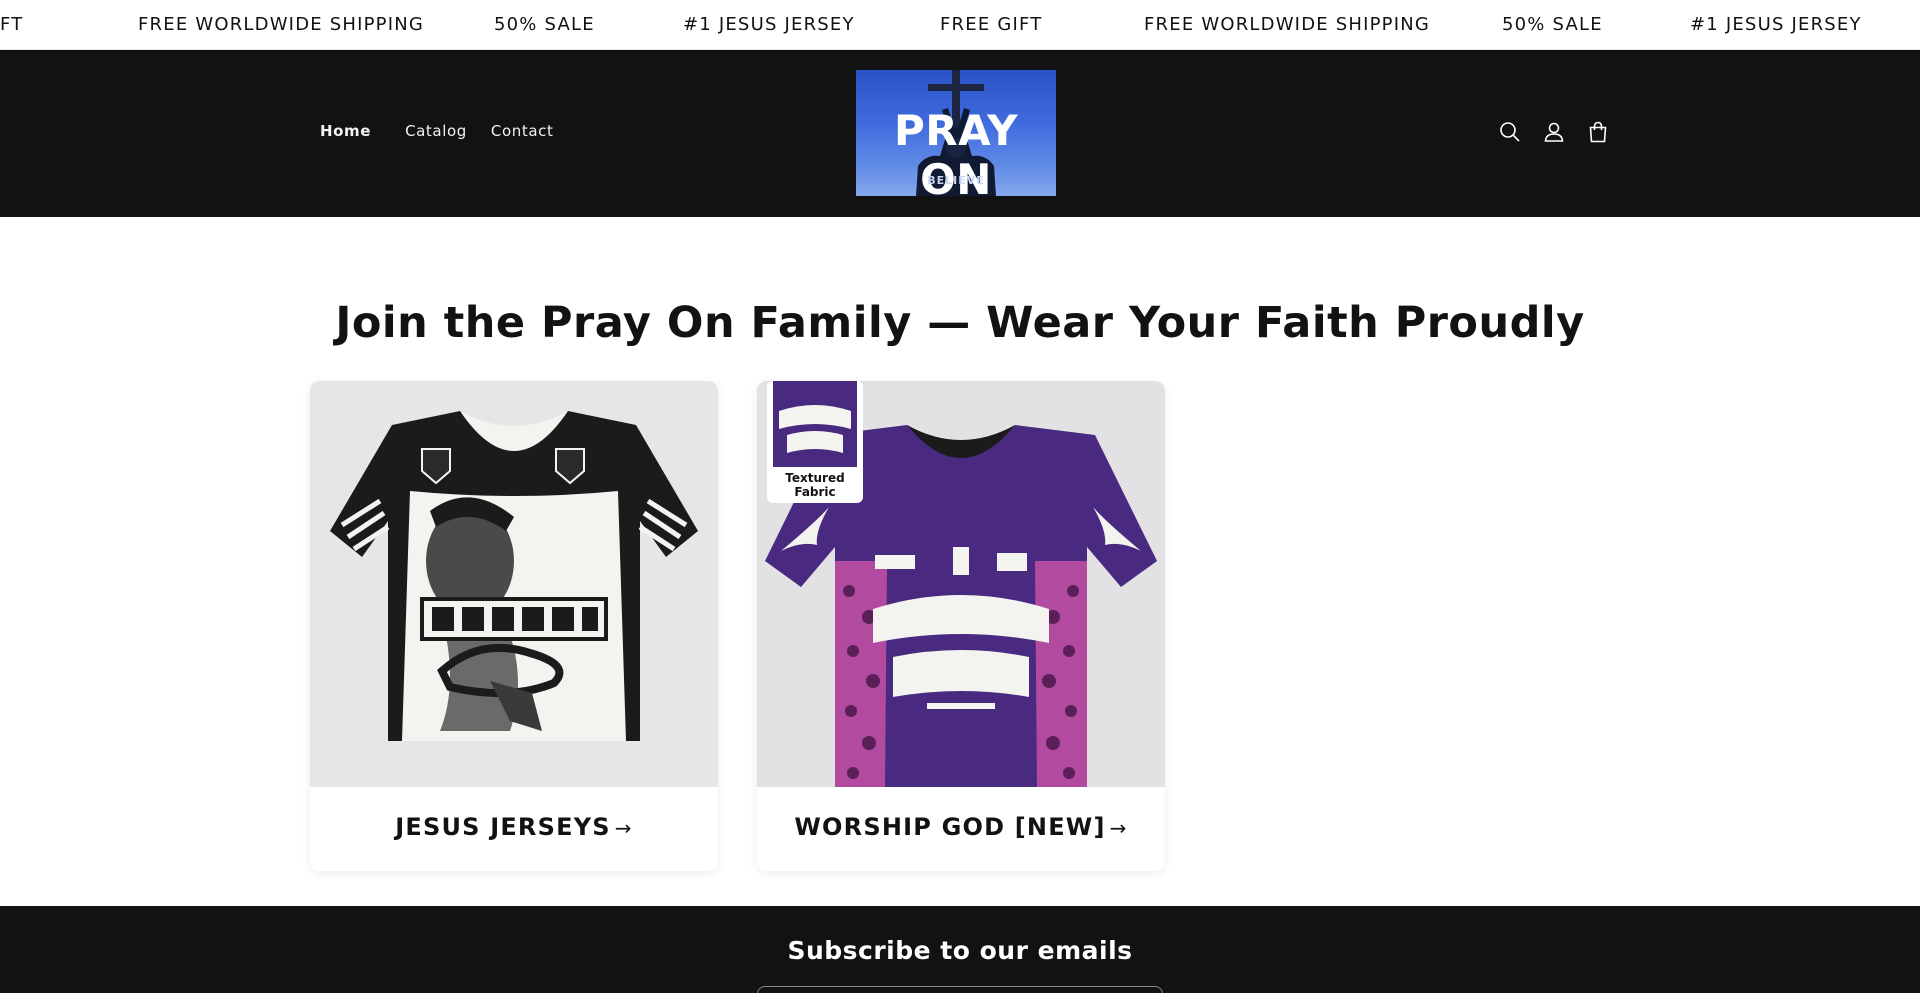  What do you see at coordinates (950, 827) in the screenshot?
I see `collection-title-text: WORSHIP GOD [NEW]` at bounding box center [950, 827].